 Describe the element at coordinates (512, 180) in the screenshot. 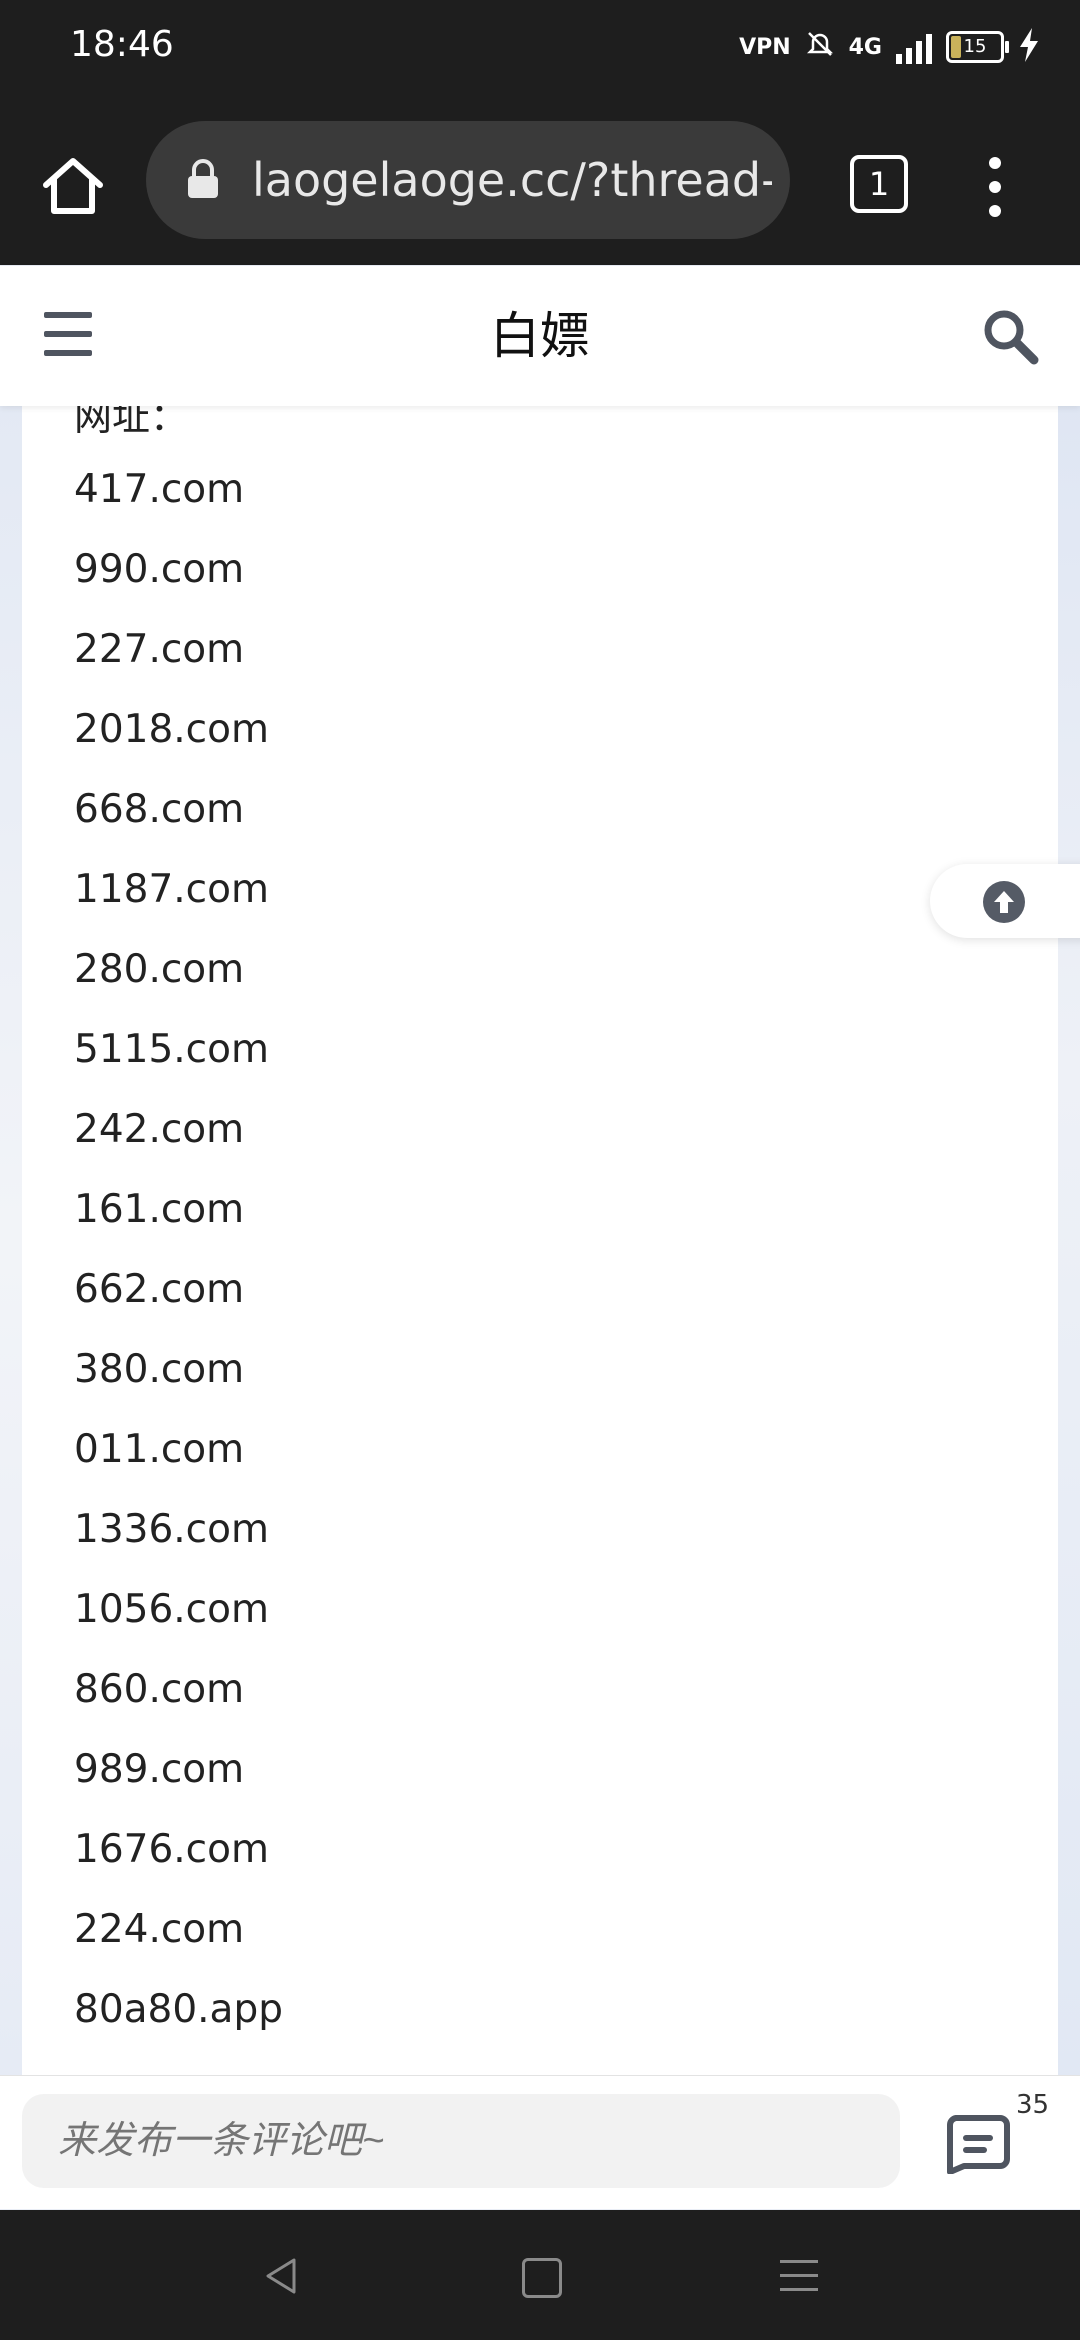

I see `url-text: laogelaoge.cc/?thread-8` at that location.